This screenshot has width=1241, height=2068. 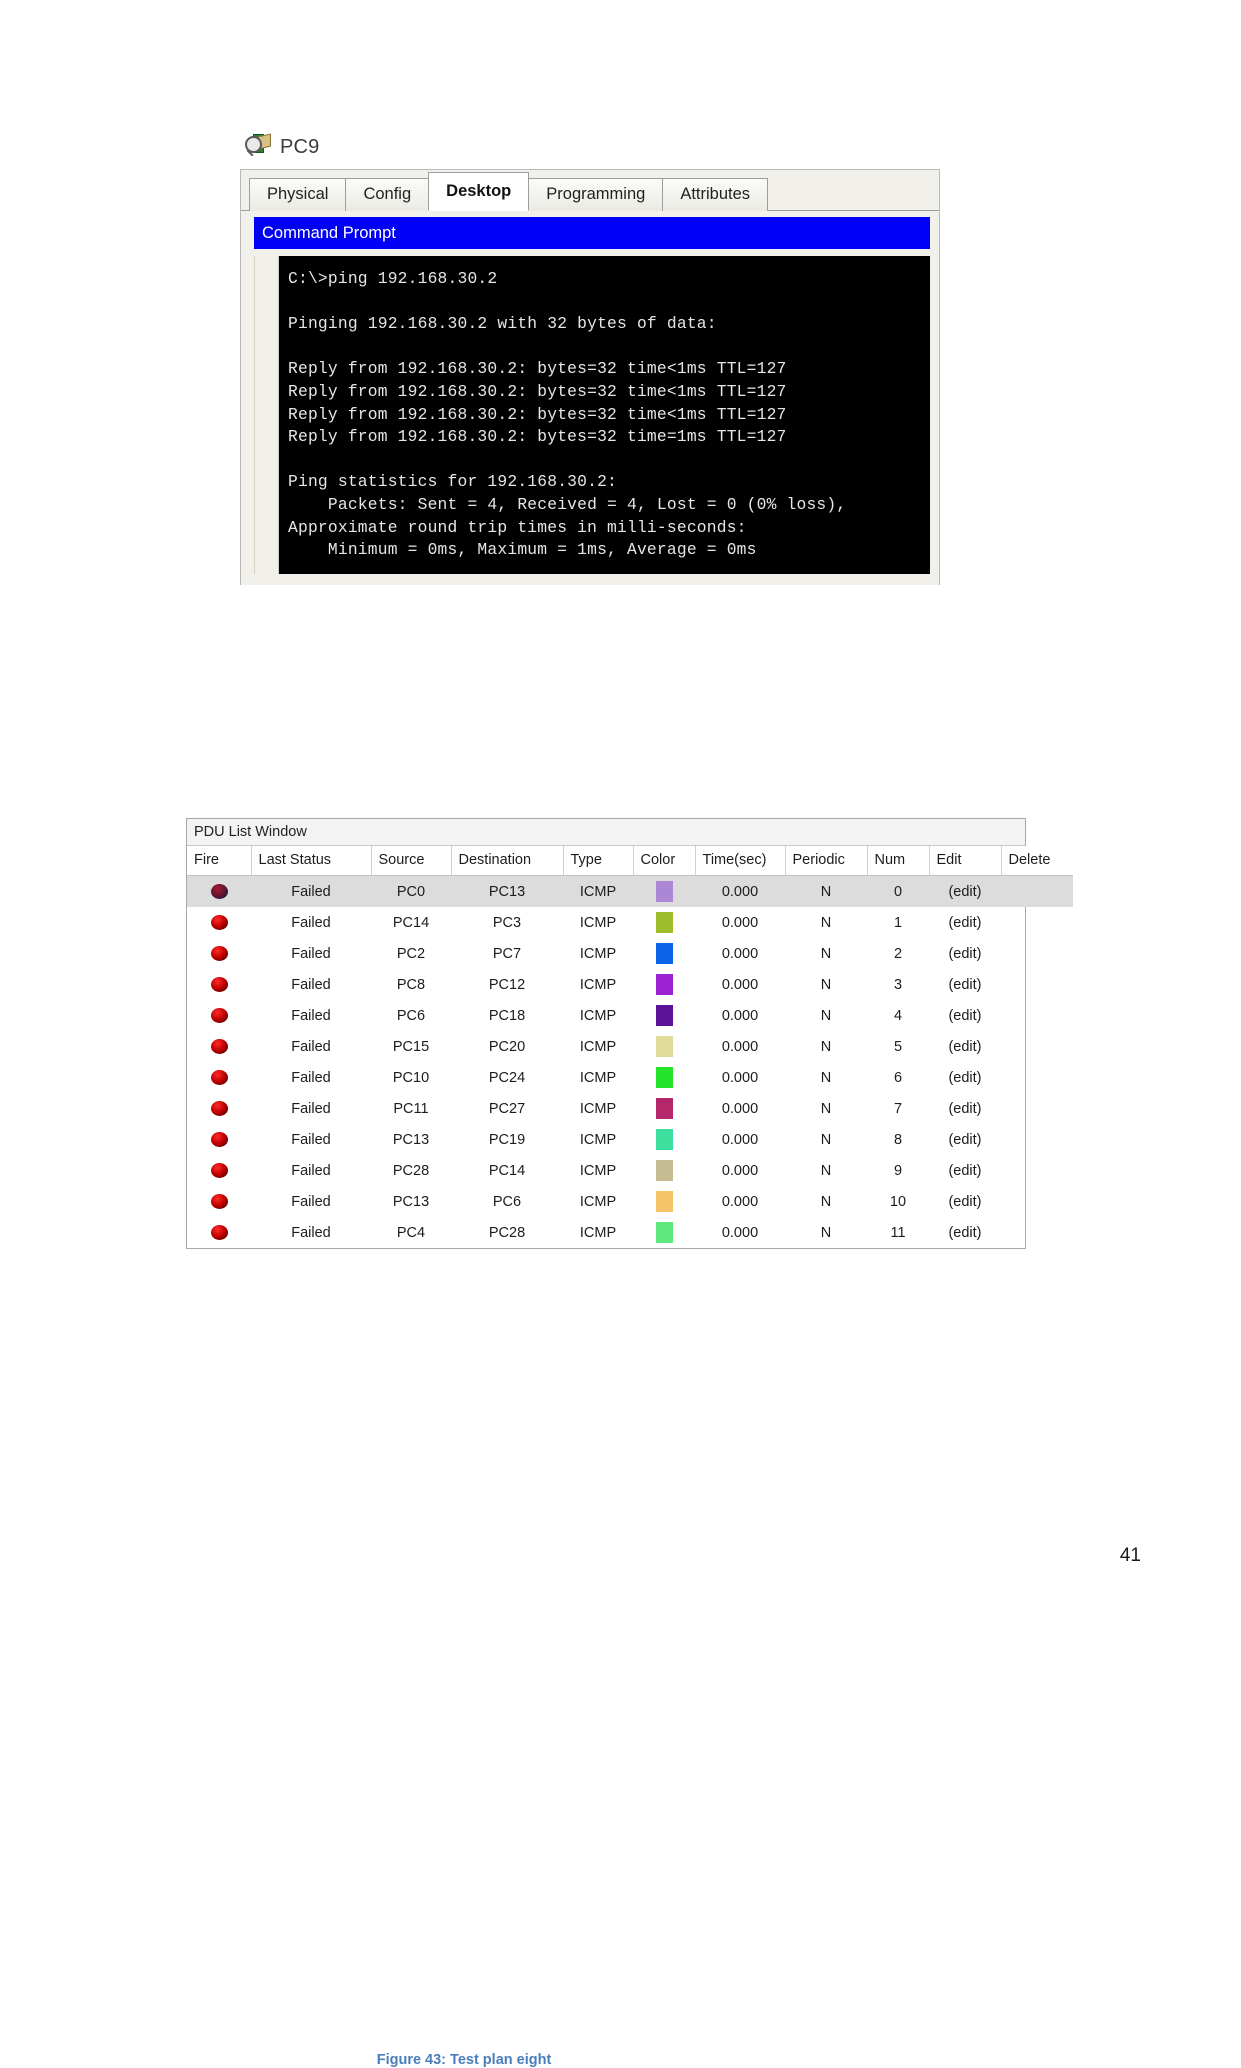 I want to click on cell-destination: PC3, so click(x=507, y=922).